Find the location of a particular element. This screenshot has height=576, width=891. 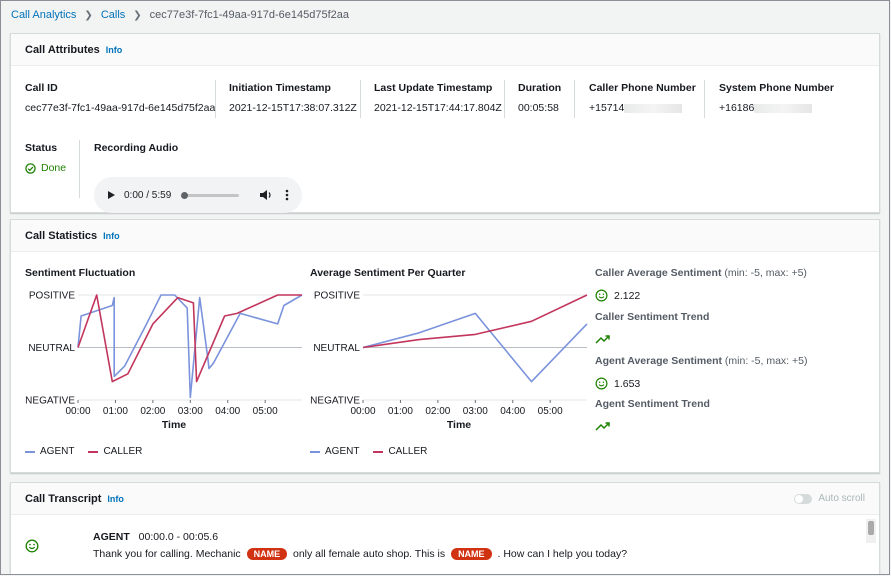

agent-avg-row: 1.653 is located at coordinates (701, 383).